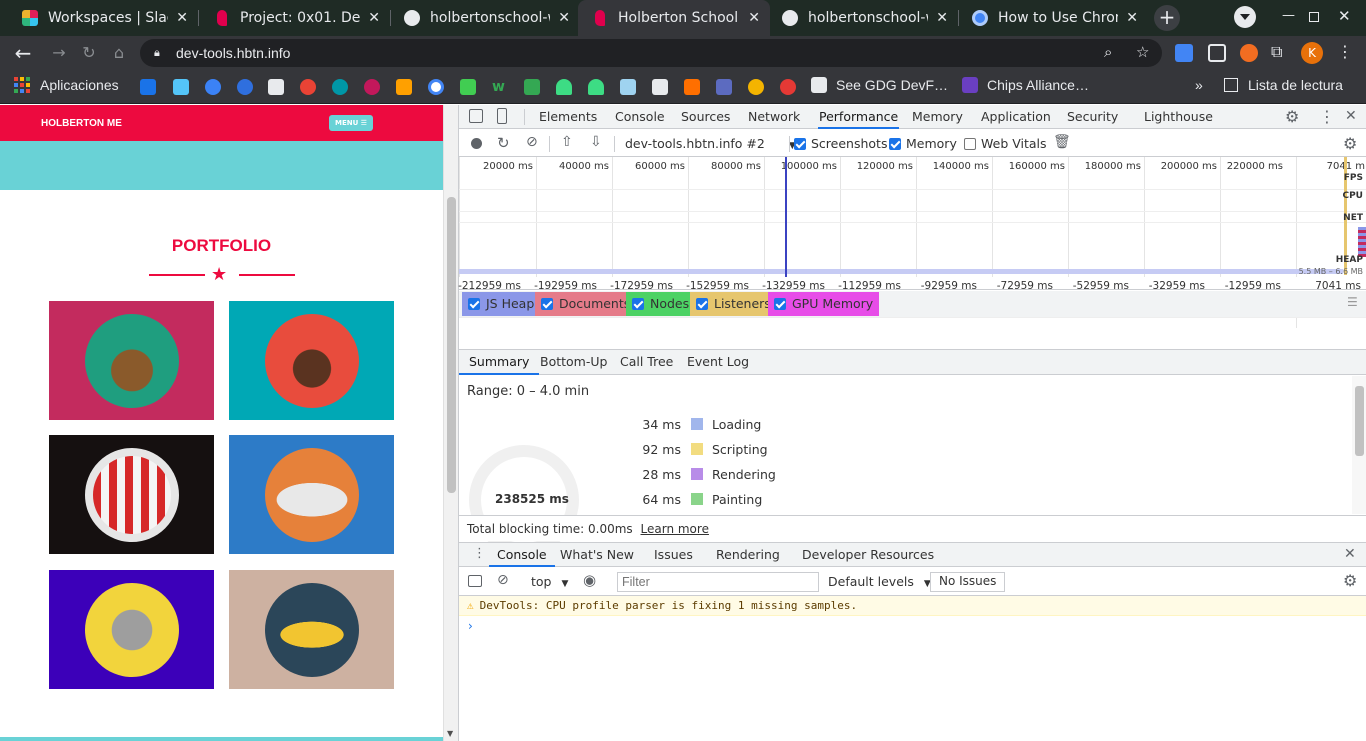 The height and width of the screenshot is (741, 1366). What do you see at coordinates (586, 304) in the screenshot?
I see `counter-documents: Documents` at bounding box center [586, 304].